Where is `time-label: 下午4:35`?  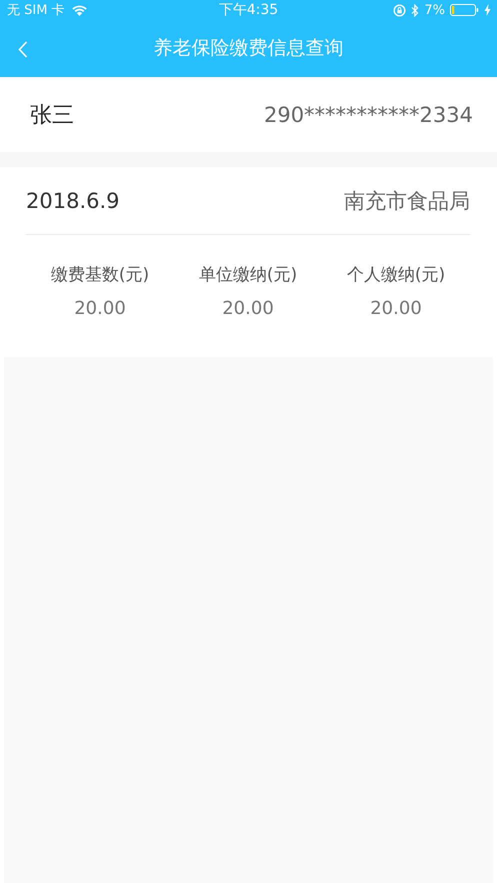
time-label: 下午4:35 is located at coordinates (248, 10).